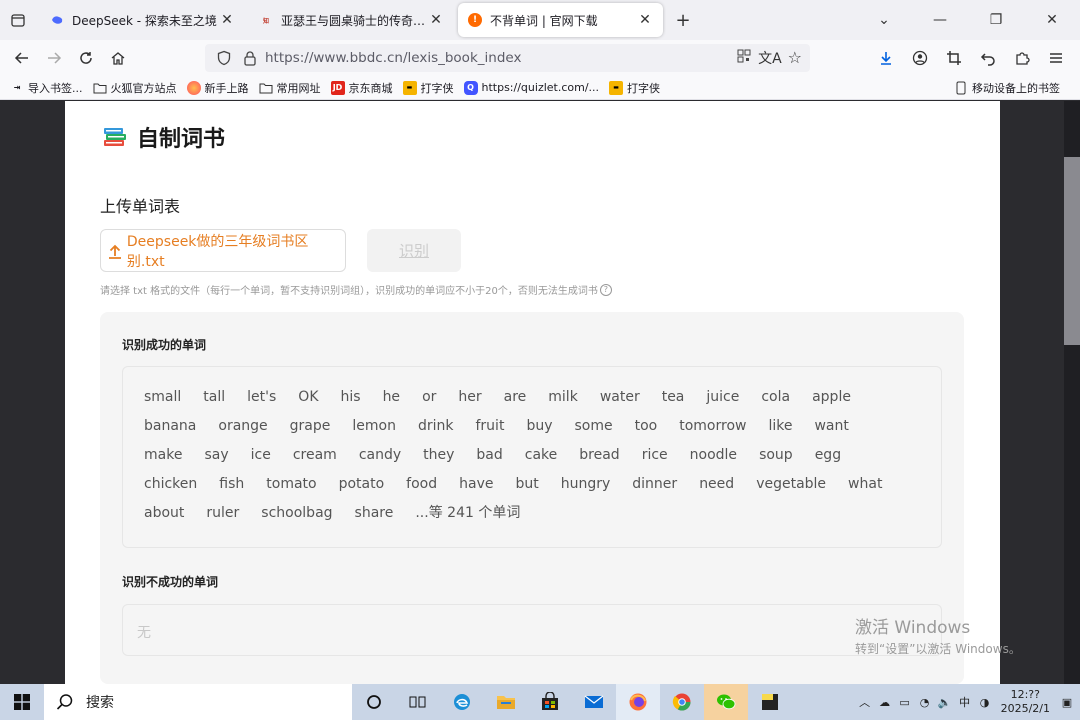  Describe the element at coordinates (170, 582) in the screenshot. I see `fail-heading: 识别不成功的单词` at that location.